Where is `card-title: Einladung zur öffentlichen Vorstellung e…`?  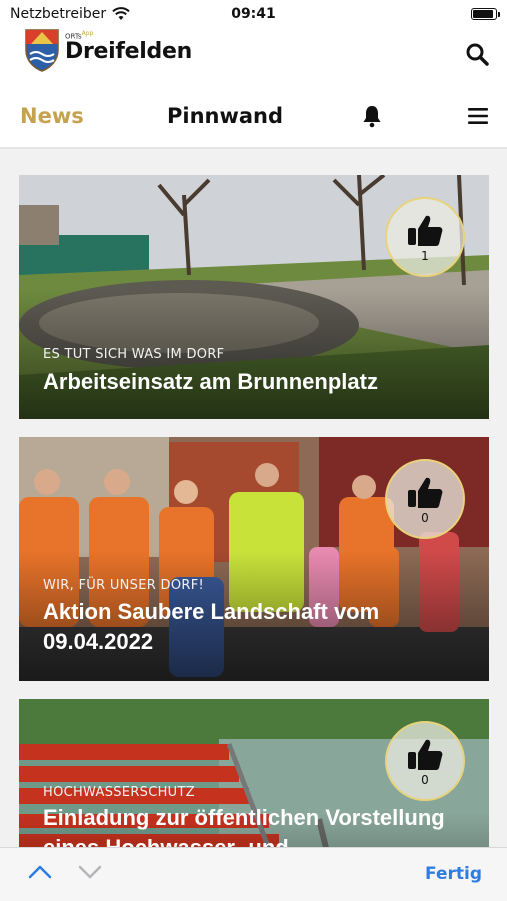
card-title: Einladung zur öffentlichen Vorstellung e… is located at coordinates (244, 826).